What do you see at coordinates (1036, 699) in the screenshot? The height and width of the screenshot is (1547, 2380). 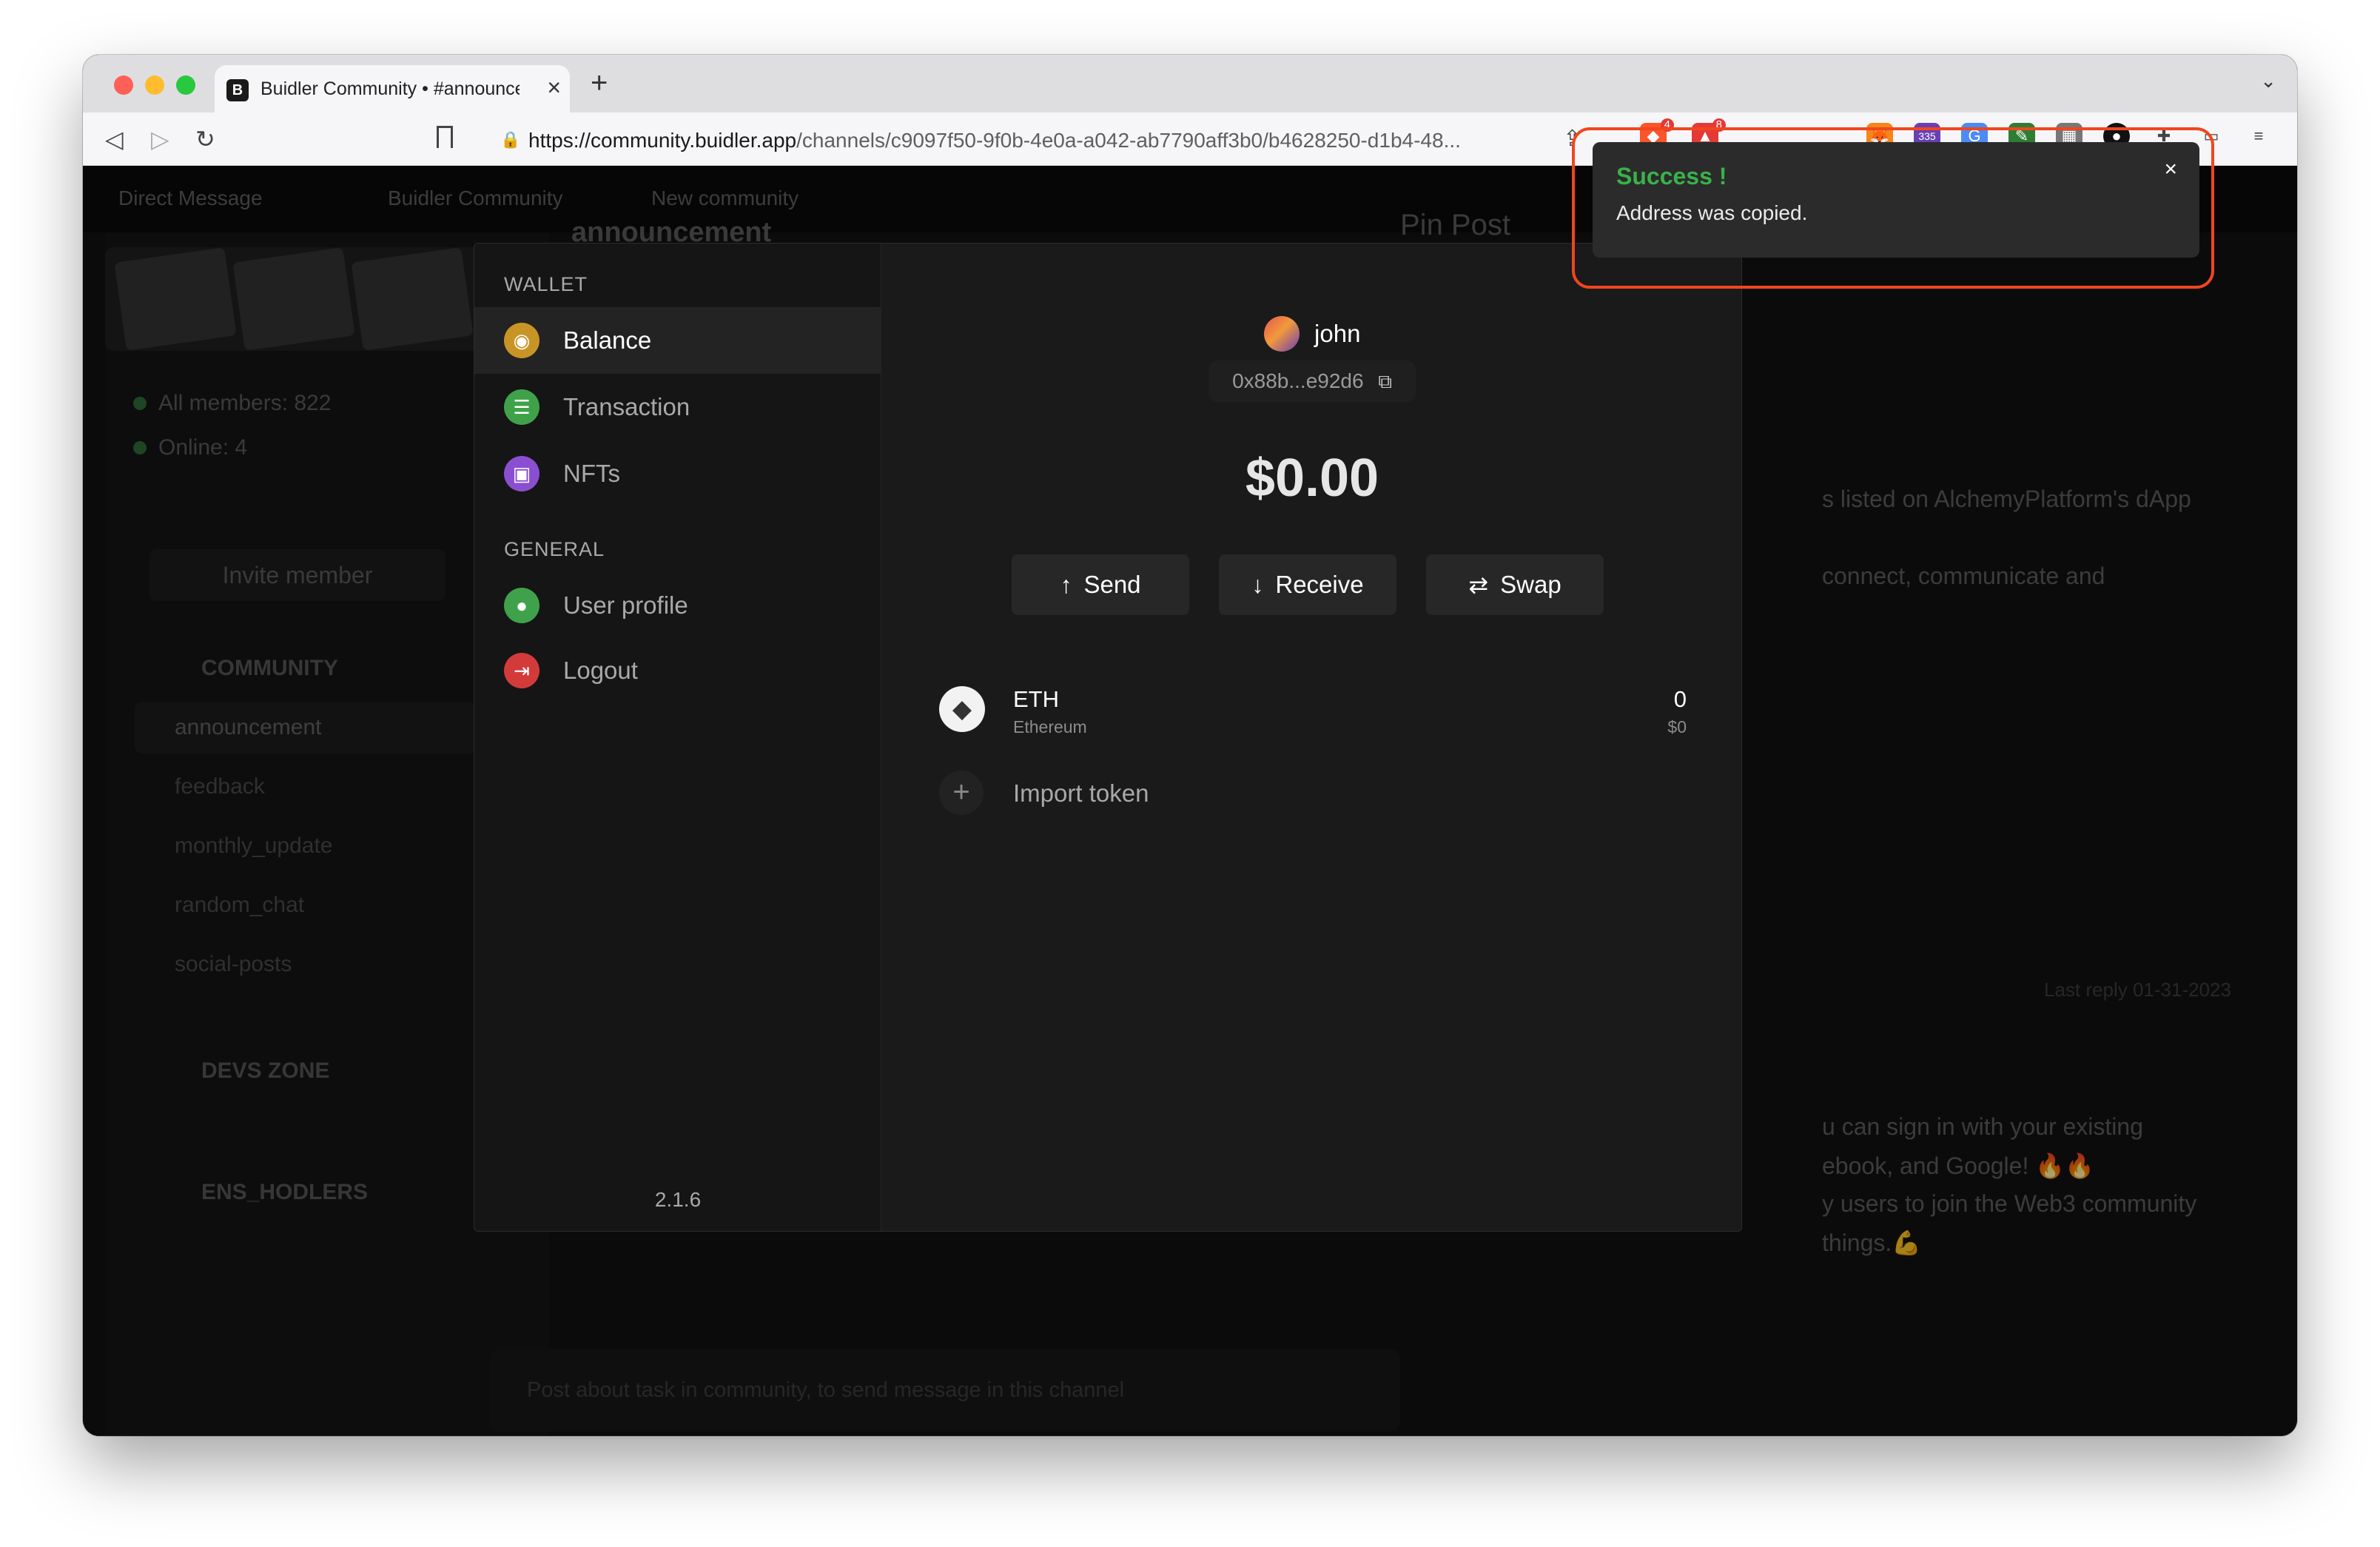 I see `token-symbol: ETH` at bounding box center [1036, 699].